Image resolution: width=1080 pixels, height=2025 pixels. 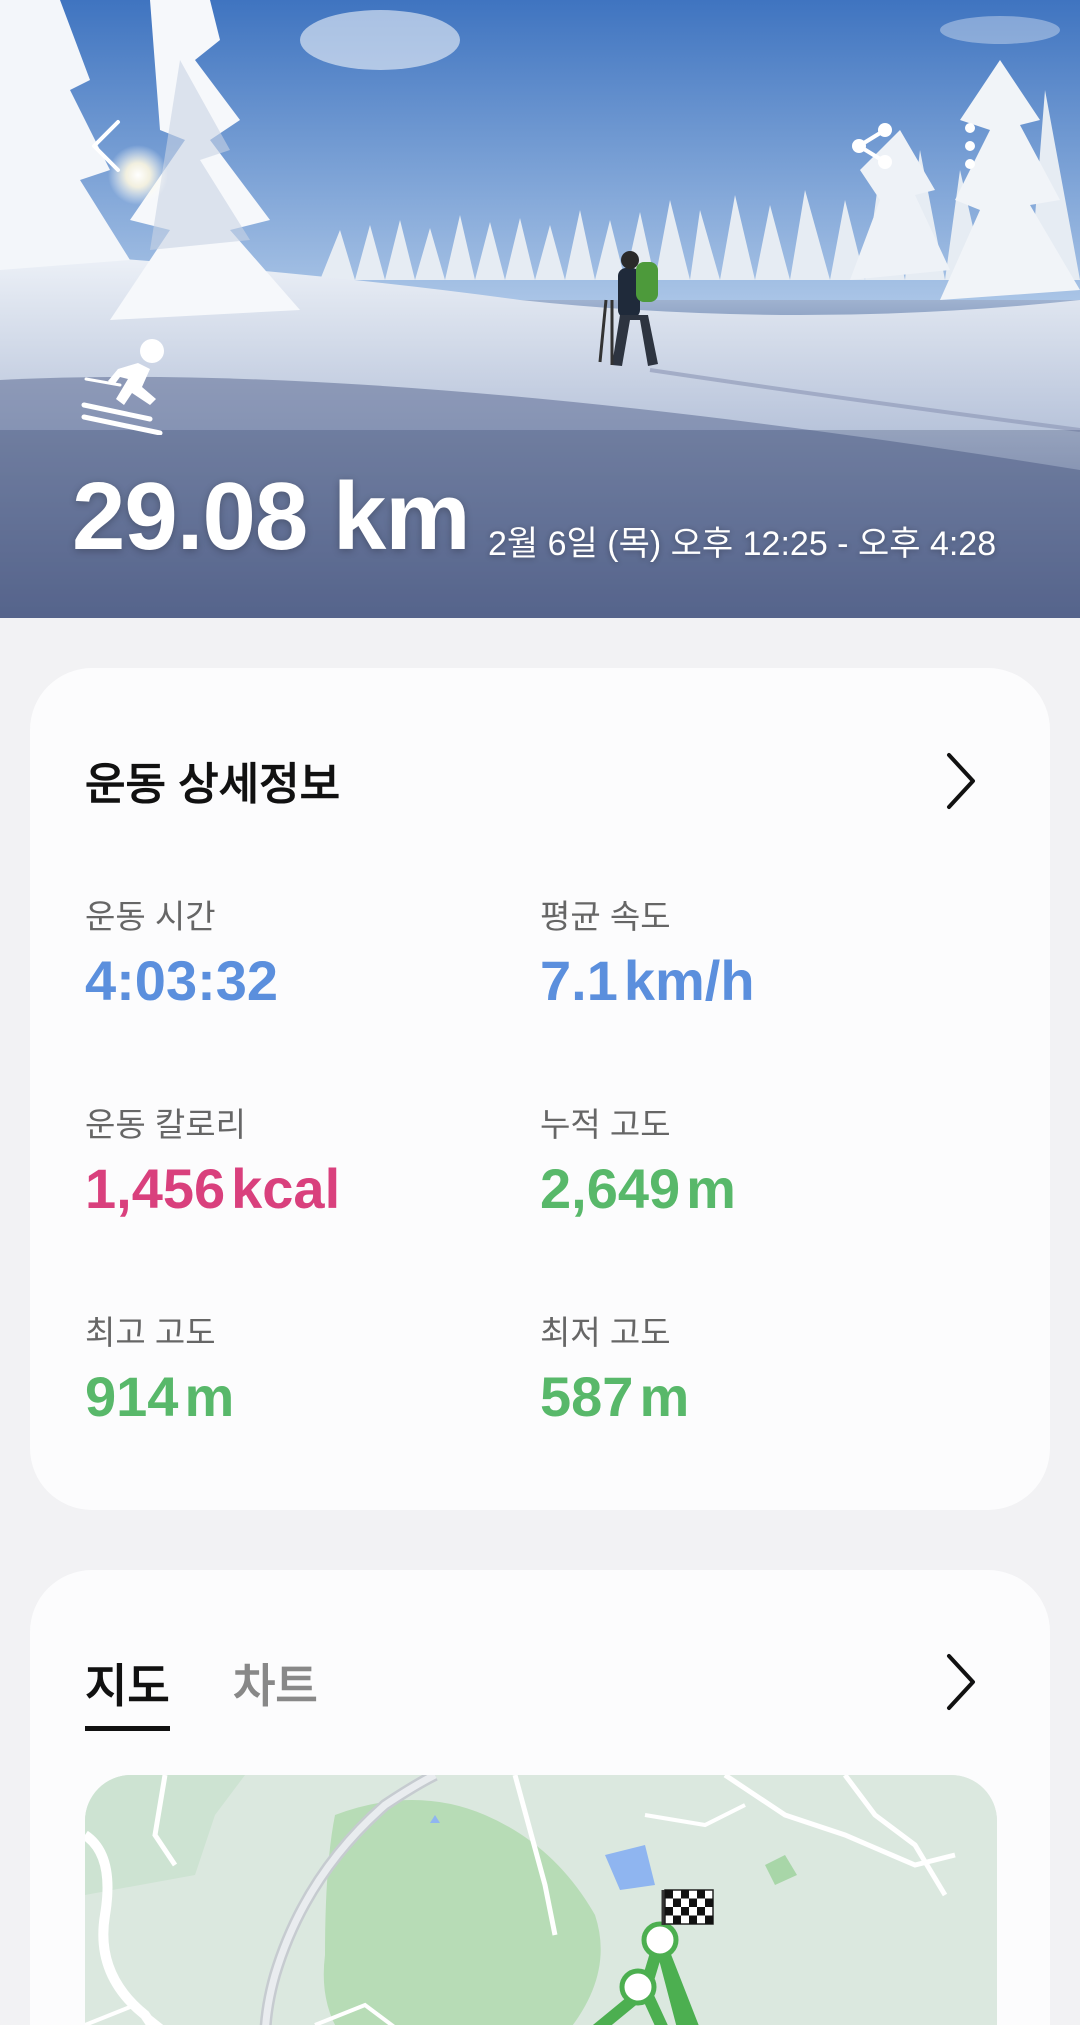 I want to click on share-button, so click(x=872, y=146).